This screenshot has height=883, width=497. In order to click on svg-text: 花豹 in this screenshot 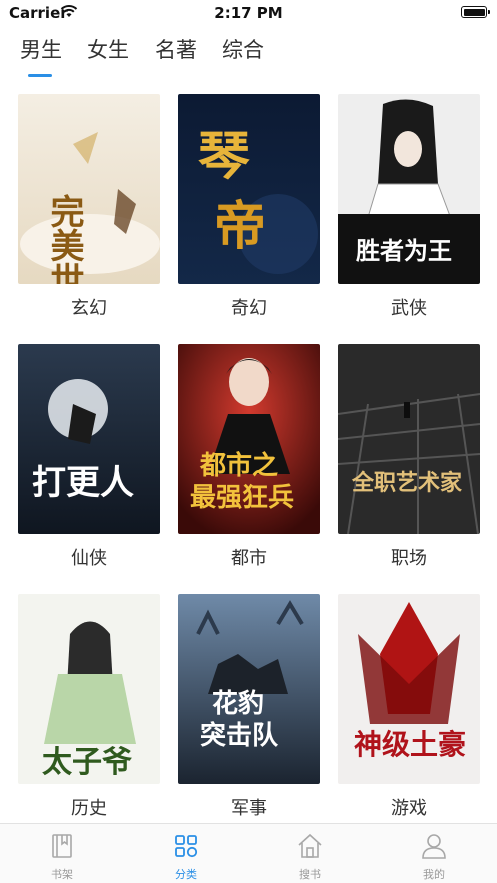, I will do `click(238, 703)`.